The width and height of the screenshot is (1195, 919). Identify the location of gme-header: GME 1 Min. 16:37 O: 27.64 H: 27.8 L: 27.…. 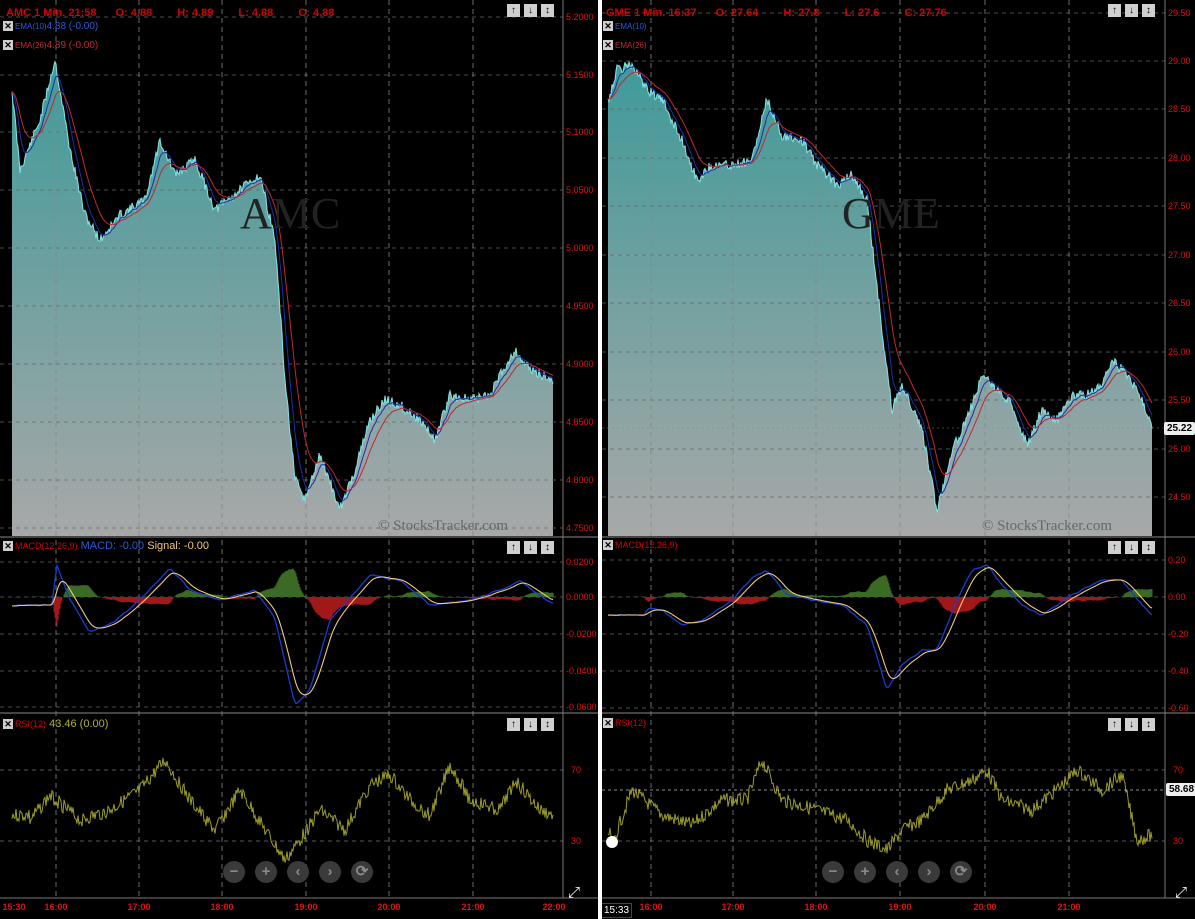
(787, 13).